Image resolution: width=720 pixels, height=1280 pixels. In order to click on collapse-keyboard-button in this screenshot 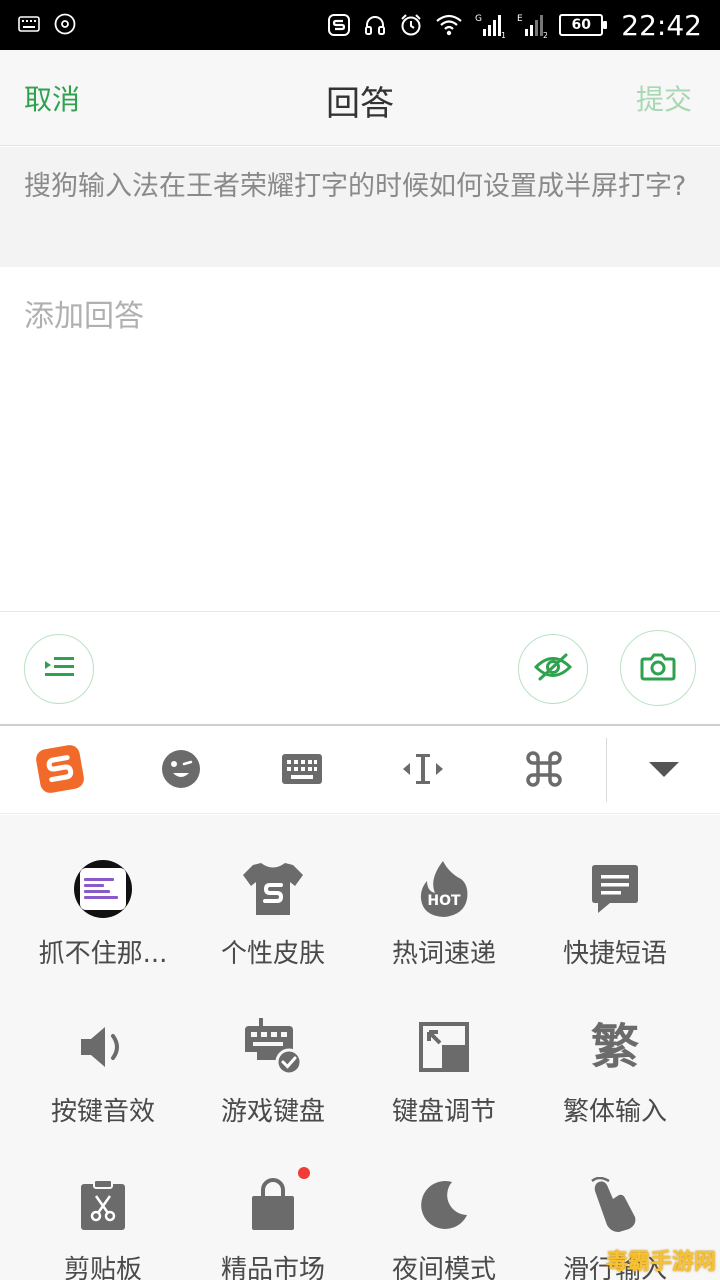, I will do `click(664, 771)`.